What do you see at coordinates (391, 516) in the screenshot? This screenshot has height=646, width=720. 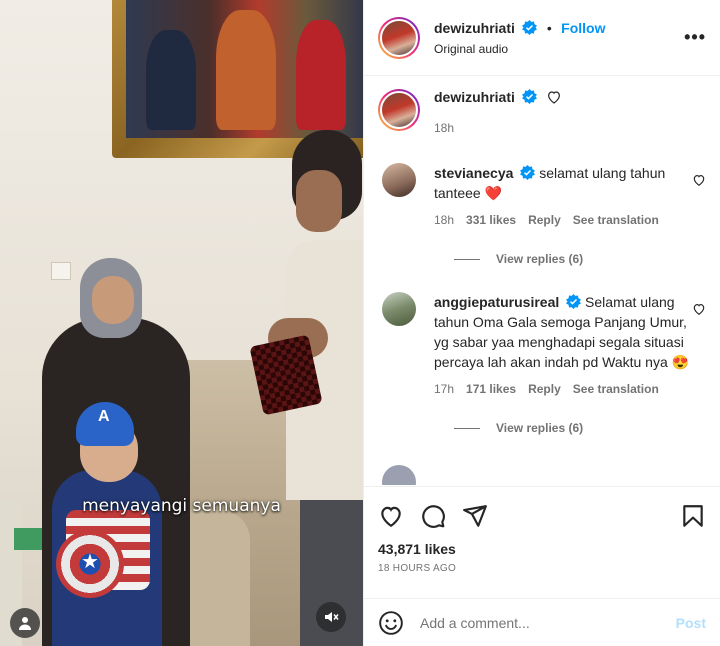 I see `like-heart-icon` at bounding box center [391, 516].